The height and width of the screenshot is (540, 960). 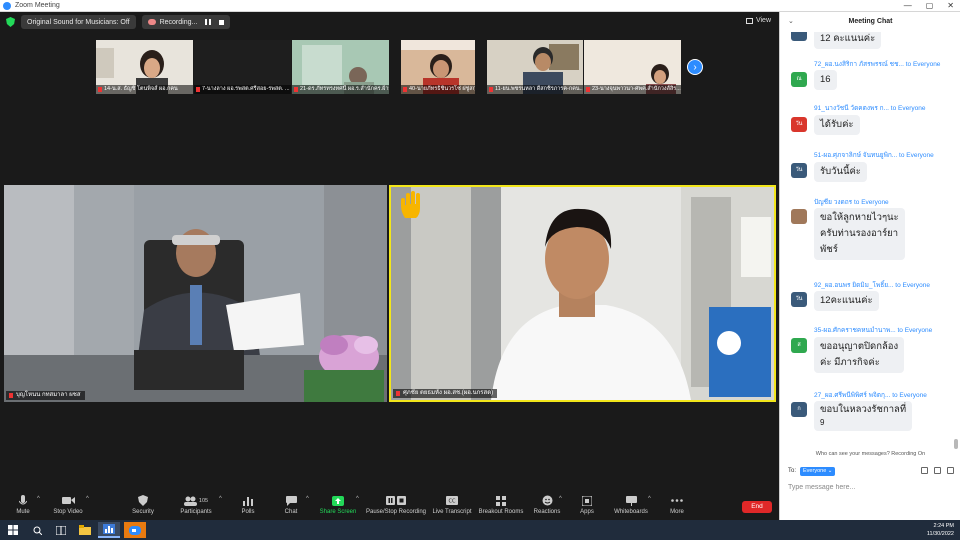 I want to click on security-shield-icon, so click(x=143, y=500).